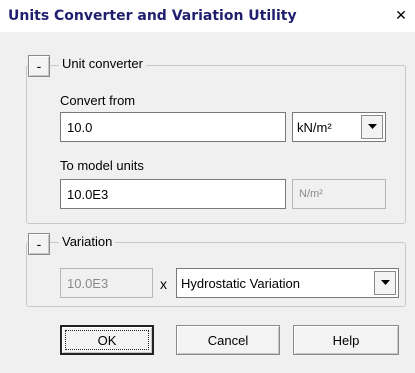  I want to click on multiply-sign: x, so click(163, 284).